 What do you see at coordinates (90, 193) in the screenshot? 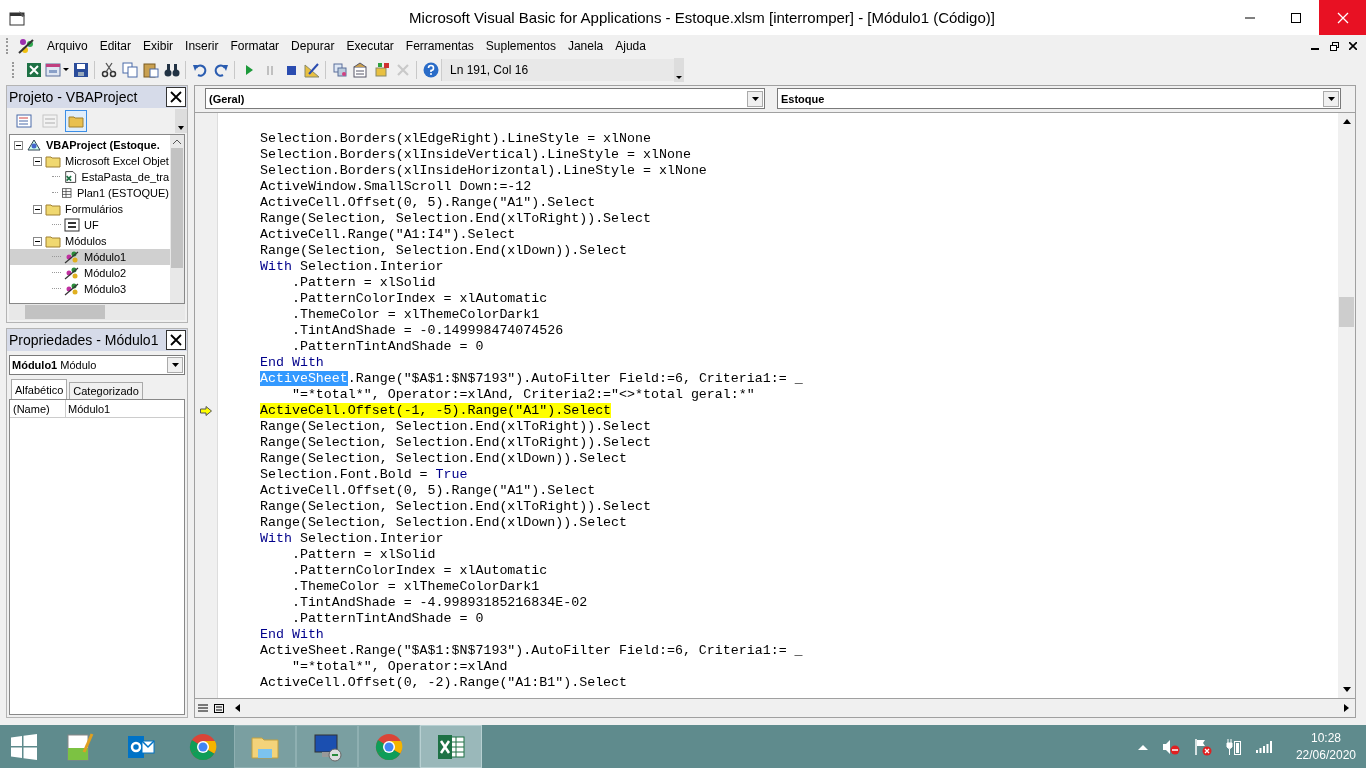
I see `tree-item: Plan1 (ESTOQUE)` at bounding box center [90, 193].